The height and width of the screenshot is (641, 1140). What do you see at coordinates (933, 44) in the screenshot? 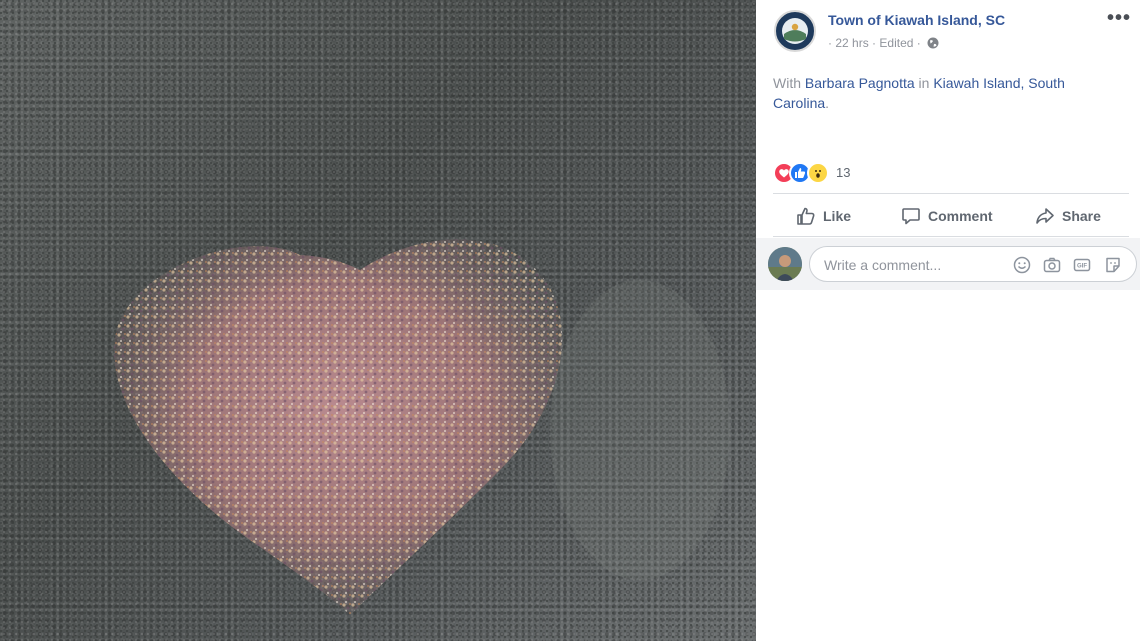
I see `globe-icon` at bounding box center [933, 44].